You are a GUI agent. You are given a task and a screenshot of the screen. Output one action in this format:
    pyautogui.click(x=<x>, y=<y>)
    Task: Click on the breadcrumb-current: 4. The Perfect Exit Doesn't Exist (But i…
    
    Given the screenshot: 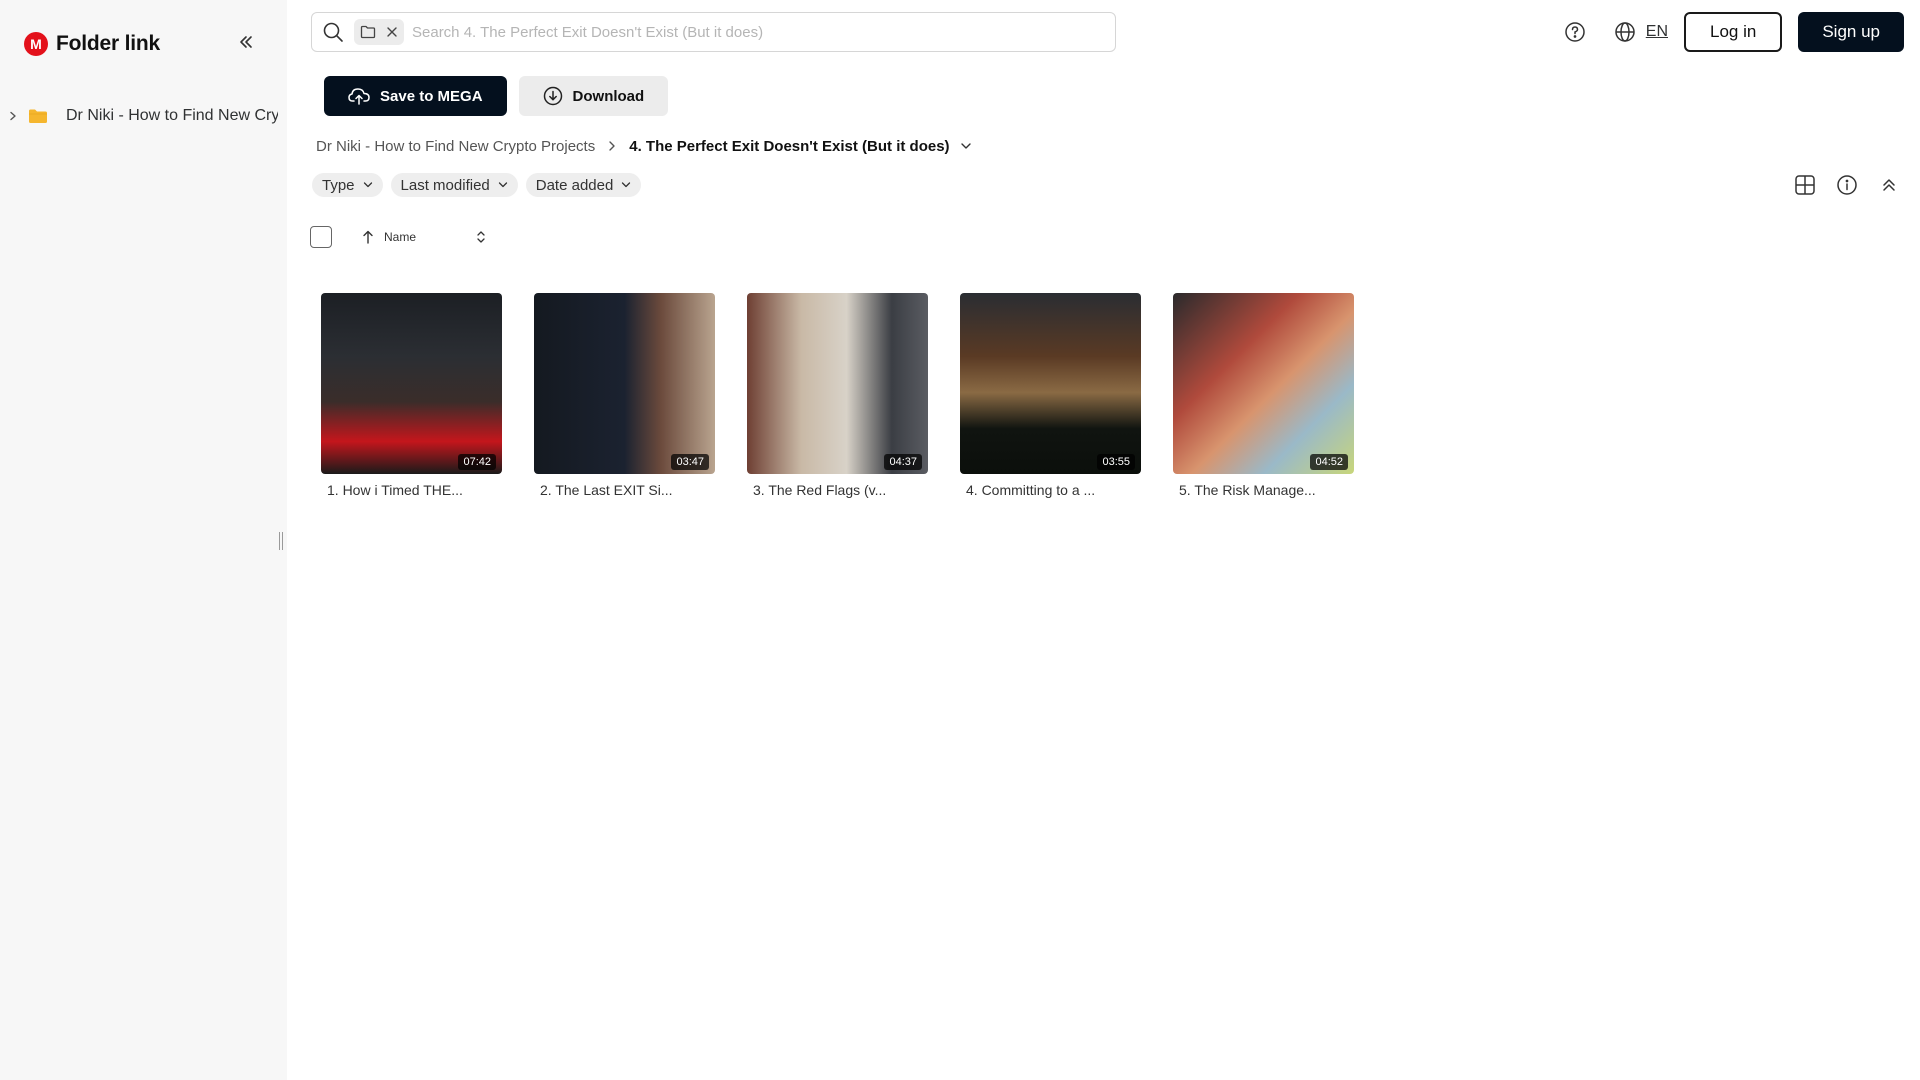 What is the action you would take?
    pyautogui.click(x=789, y=146)
    